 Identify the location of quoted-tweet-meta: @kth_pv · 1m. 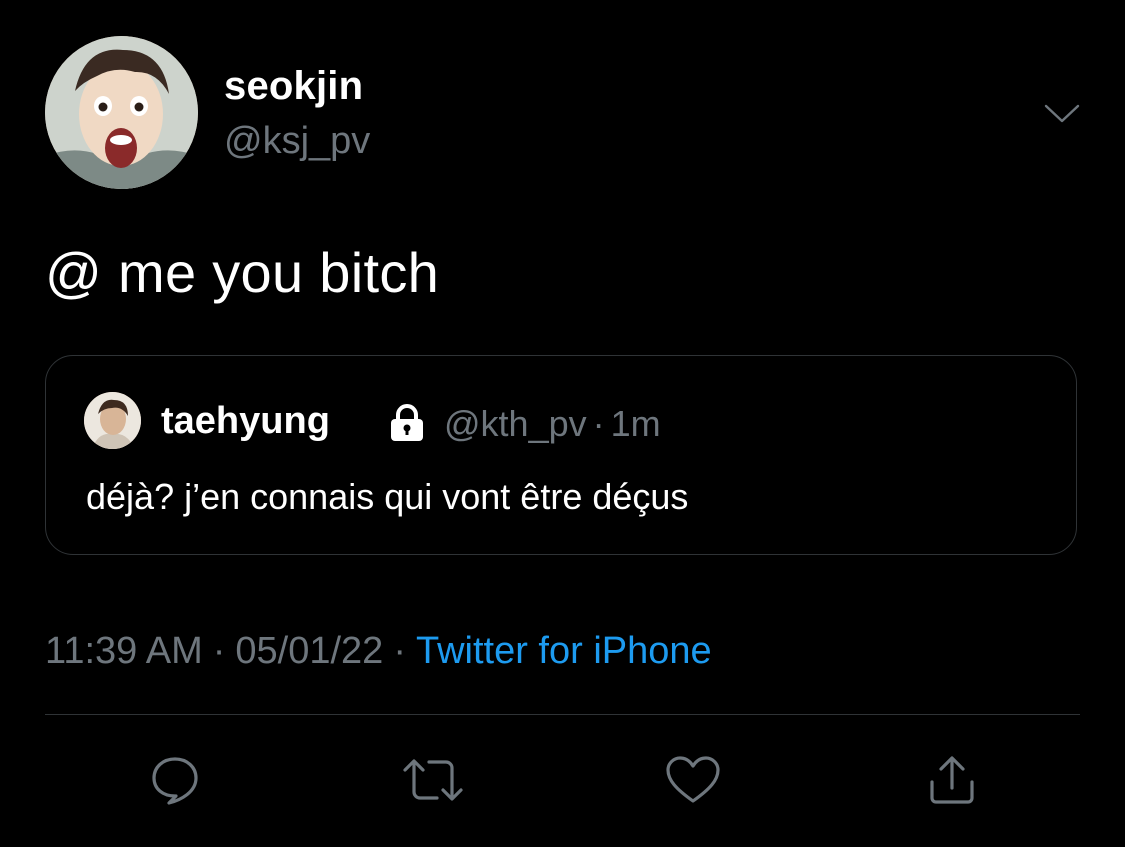
(552, 424).